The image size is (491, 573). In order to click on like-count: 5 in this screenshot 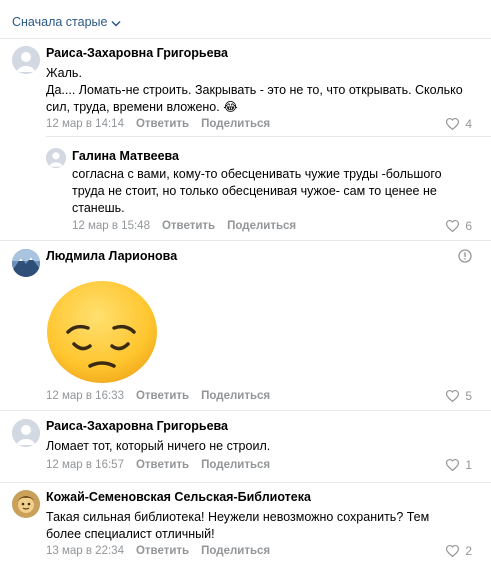, I will do `click(468, 396)`.